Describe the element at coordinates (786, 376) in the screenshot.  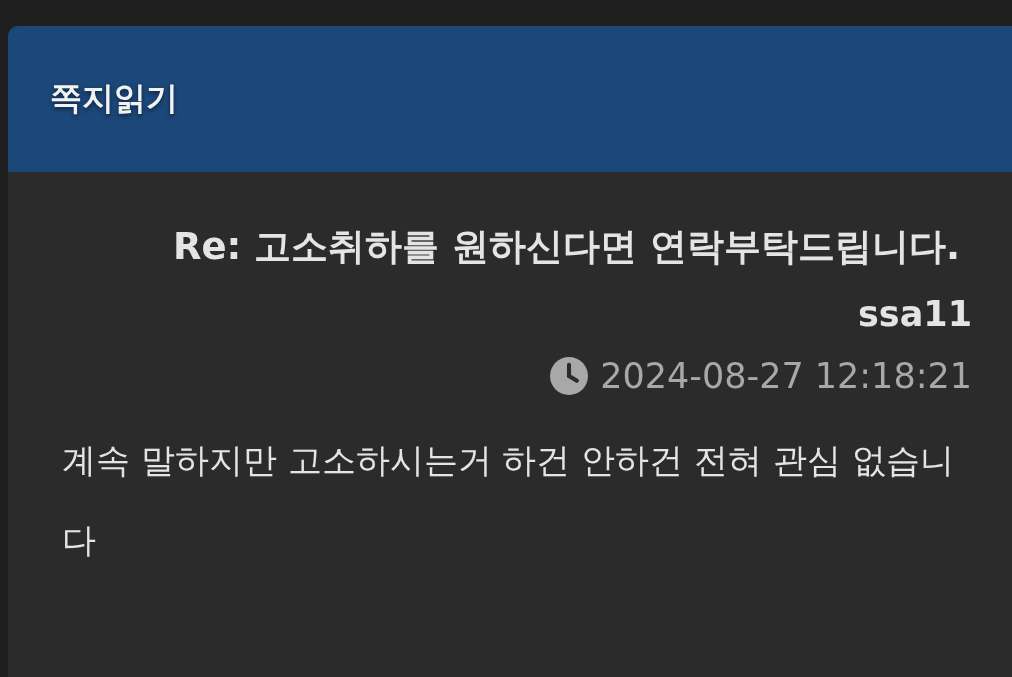
I see `sent-date: 2024-08-27 12:18:21` at that location.